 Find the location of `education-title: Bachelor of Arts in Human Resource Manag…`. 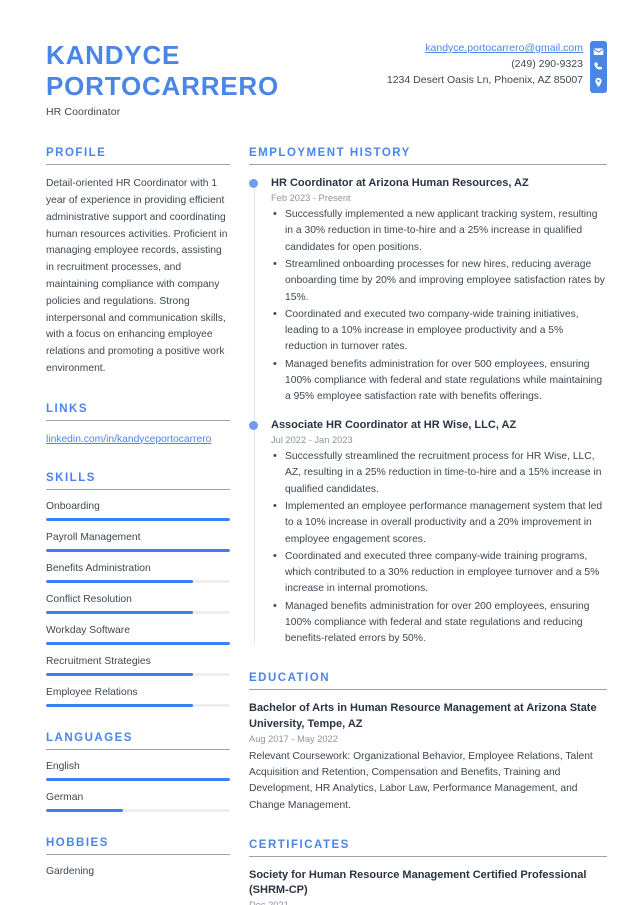

education-title: Bachelor of Arts in Human Resource Manag… is located at coordinates (423, 716).